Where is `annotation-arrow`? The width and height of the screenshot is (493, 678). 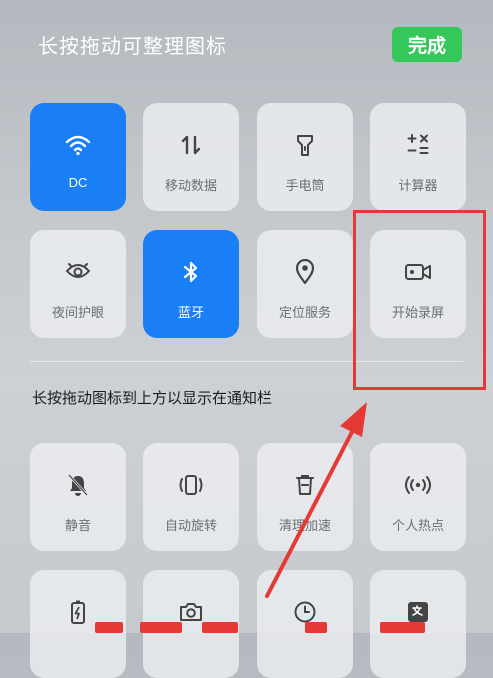 annotation-arrow is located at coordinates (316, 500).